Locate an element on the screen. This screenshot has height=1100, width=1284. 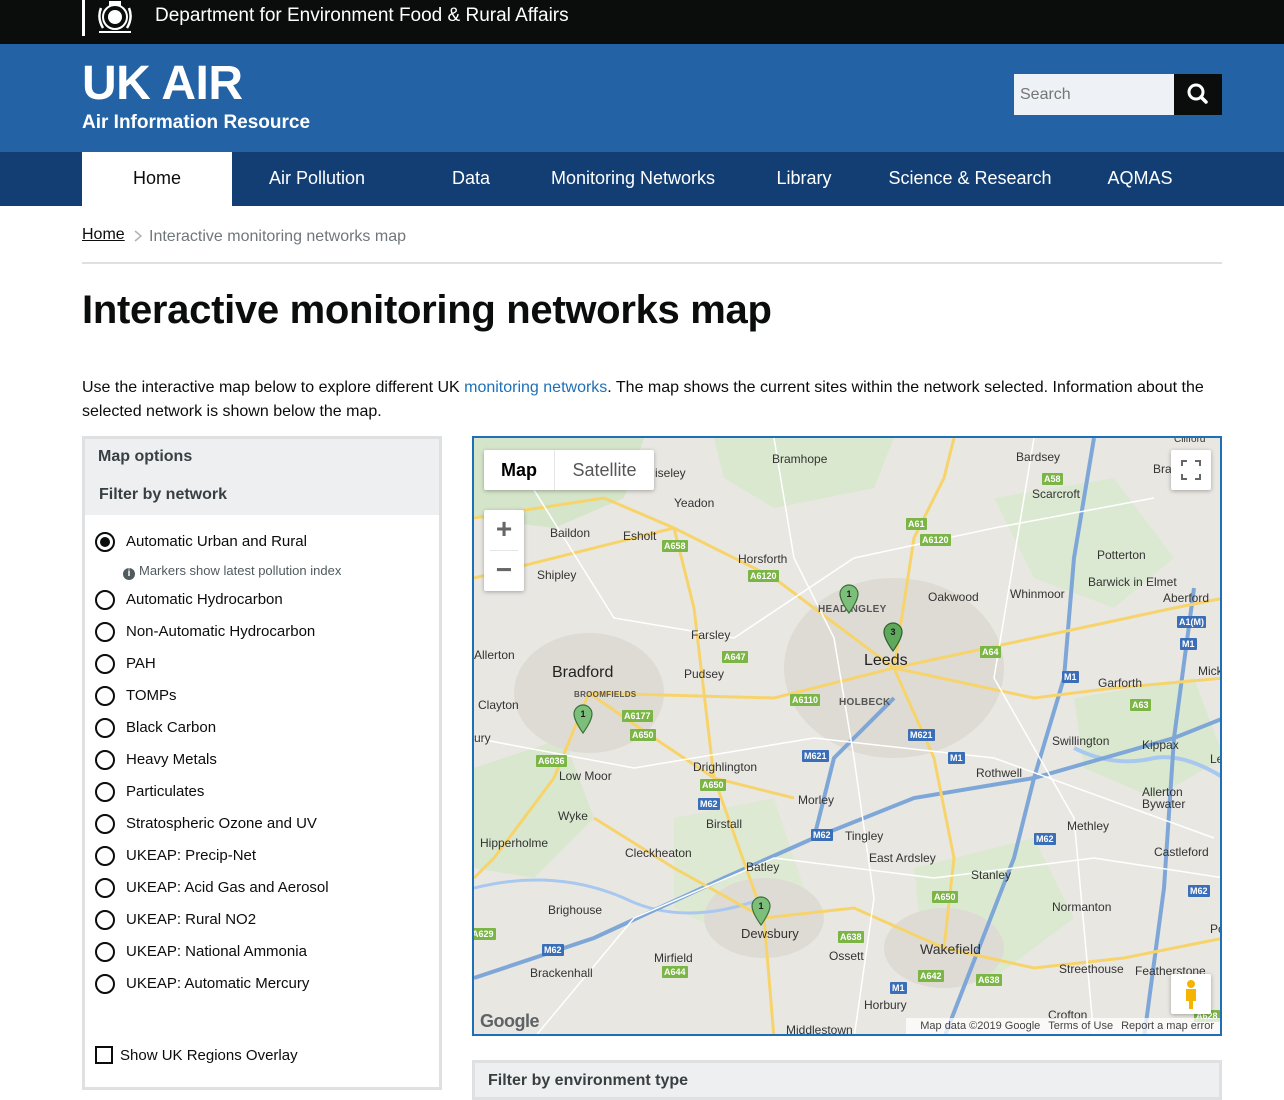
network-option-label: Automatic Urban and Rural is located at coordinates (216, 541).